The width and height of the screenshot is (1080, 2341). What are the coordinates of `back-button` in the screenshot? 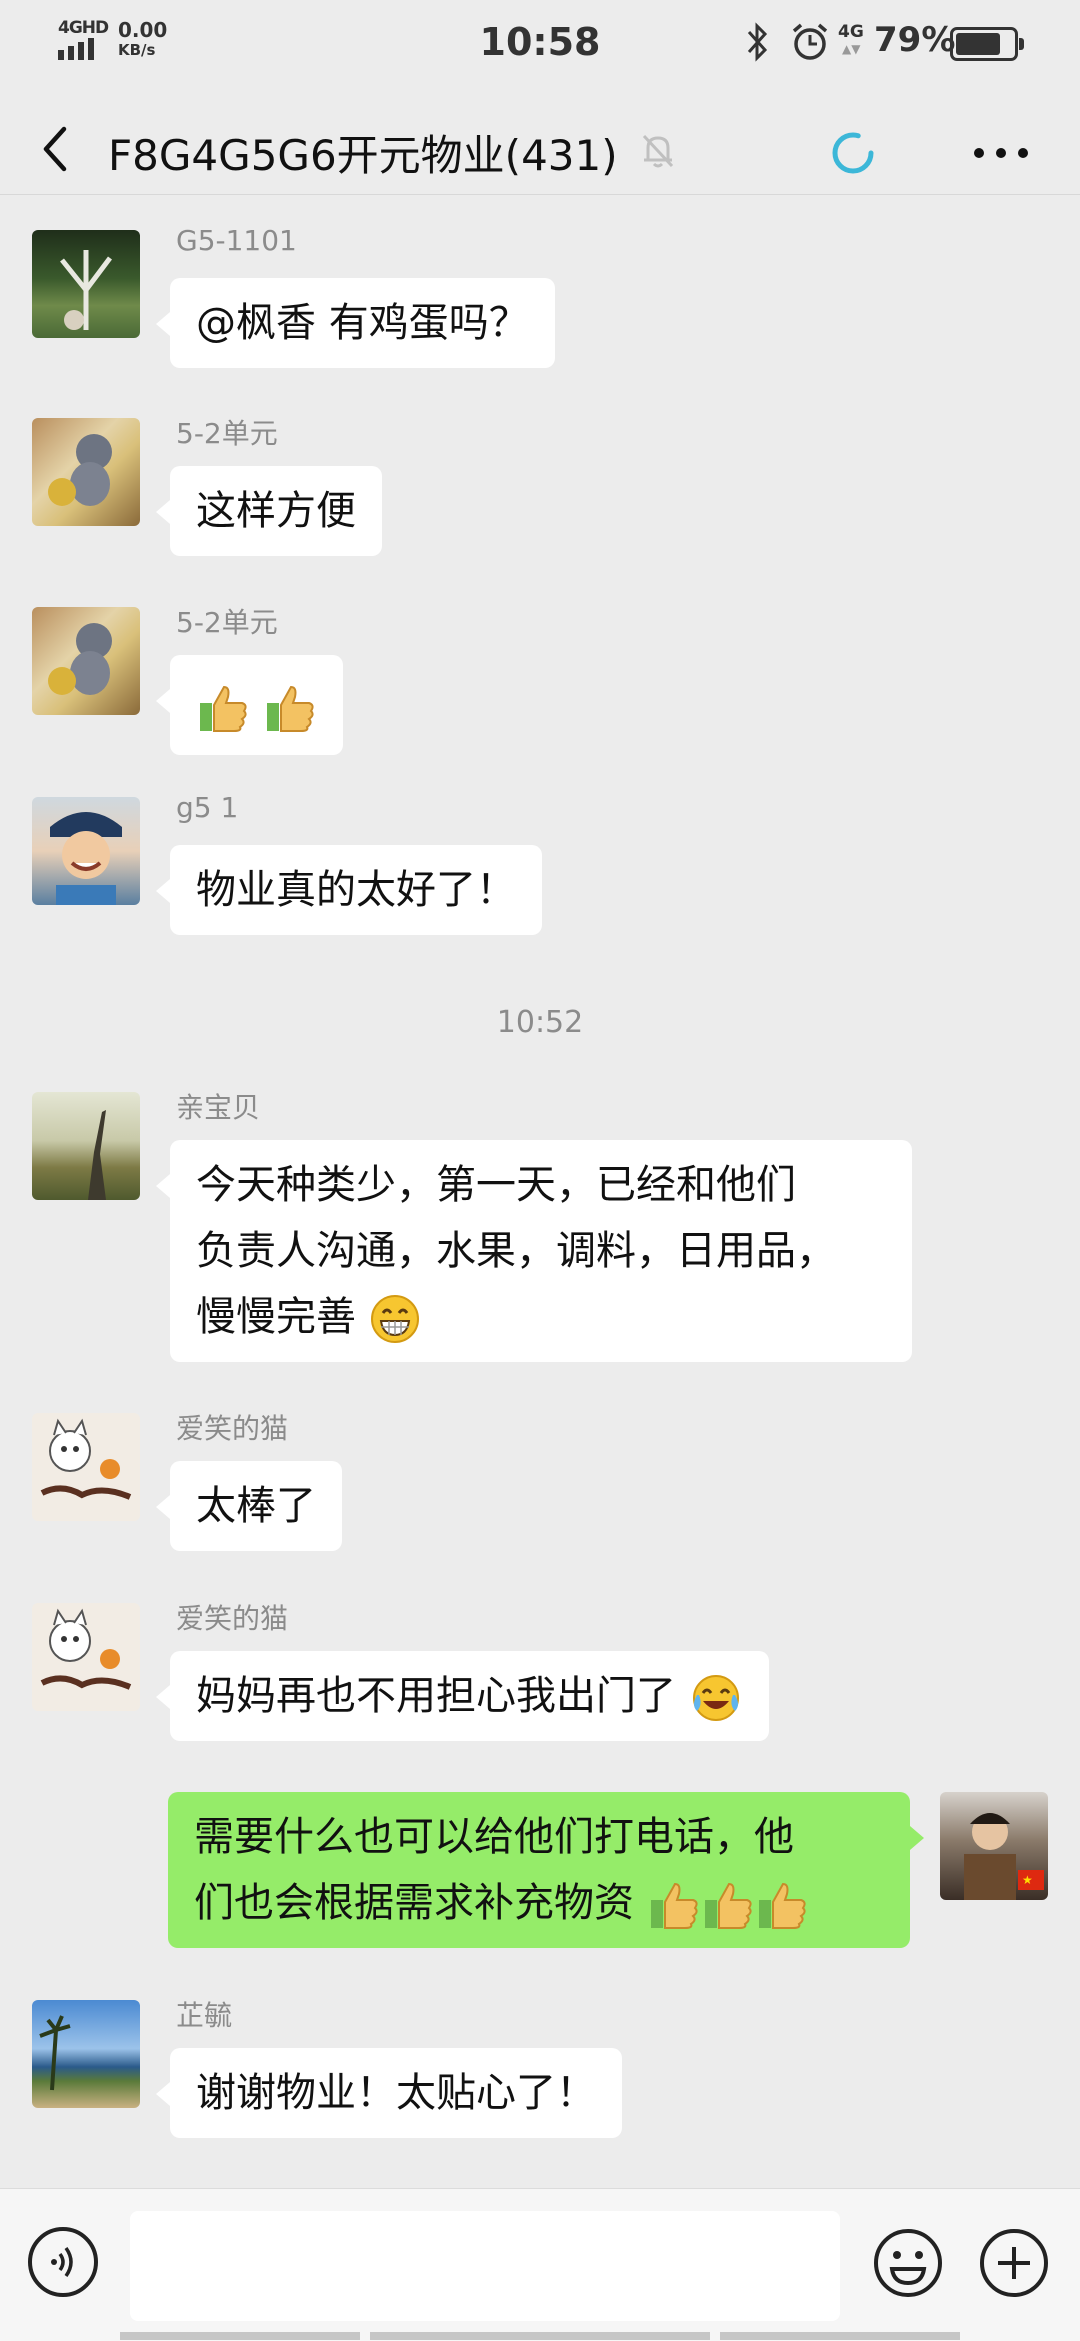 It's located at (55, 149).